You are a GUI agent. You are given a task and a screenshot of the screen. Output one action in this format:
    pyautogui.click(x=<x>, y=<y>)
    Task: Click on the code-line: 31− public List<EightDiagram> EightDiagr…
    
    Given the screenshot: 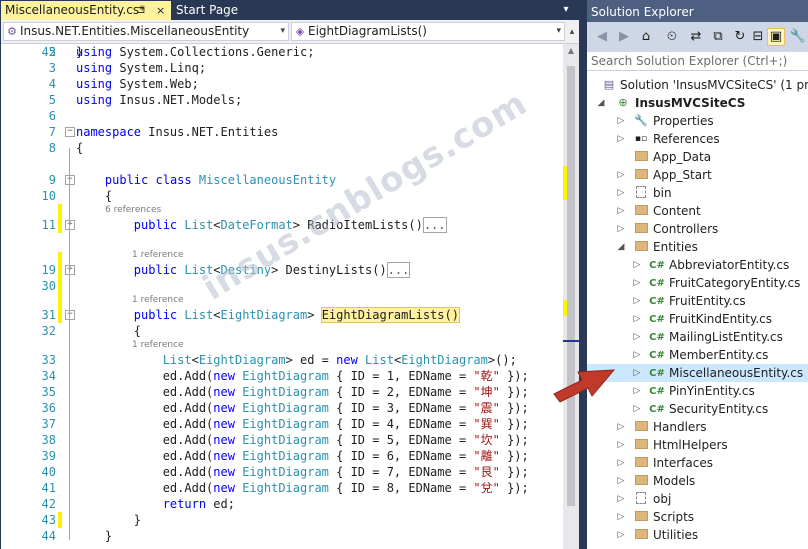 What is the action you would take?
    pyautogui.click(x=282, y=315)
    